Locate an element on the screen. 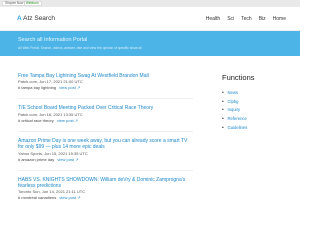  sidebar-item-inquiry: Inquiry is located at coordinates (257, 110).